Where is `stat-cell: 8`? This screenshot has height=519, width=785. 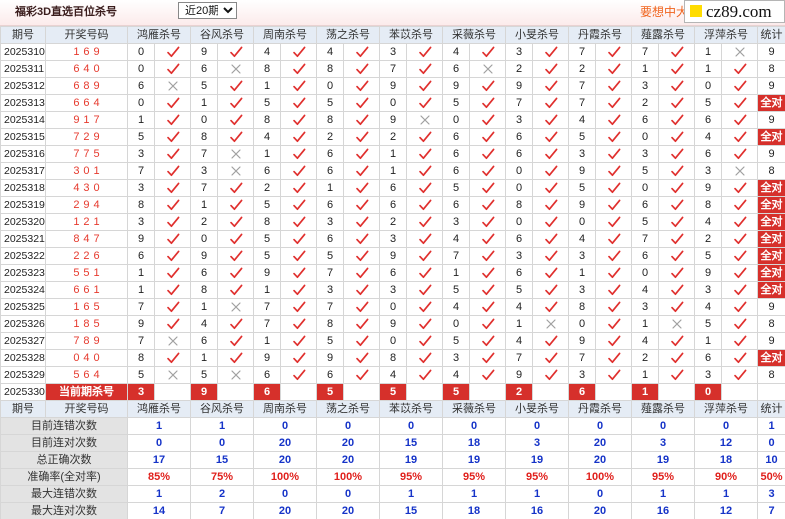 stat-cell: 8 is located at coordinates (771, 324).